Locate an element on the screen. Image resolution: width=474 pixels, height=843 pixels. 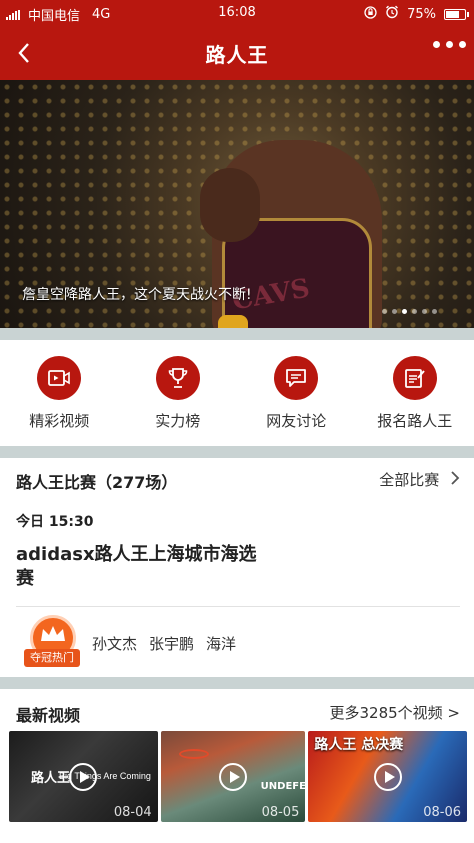
favorite-badge: 夺冠热门 is located at coordinates (52, 641).